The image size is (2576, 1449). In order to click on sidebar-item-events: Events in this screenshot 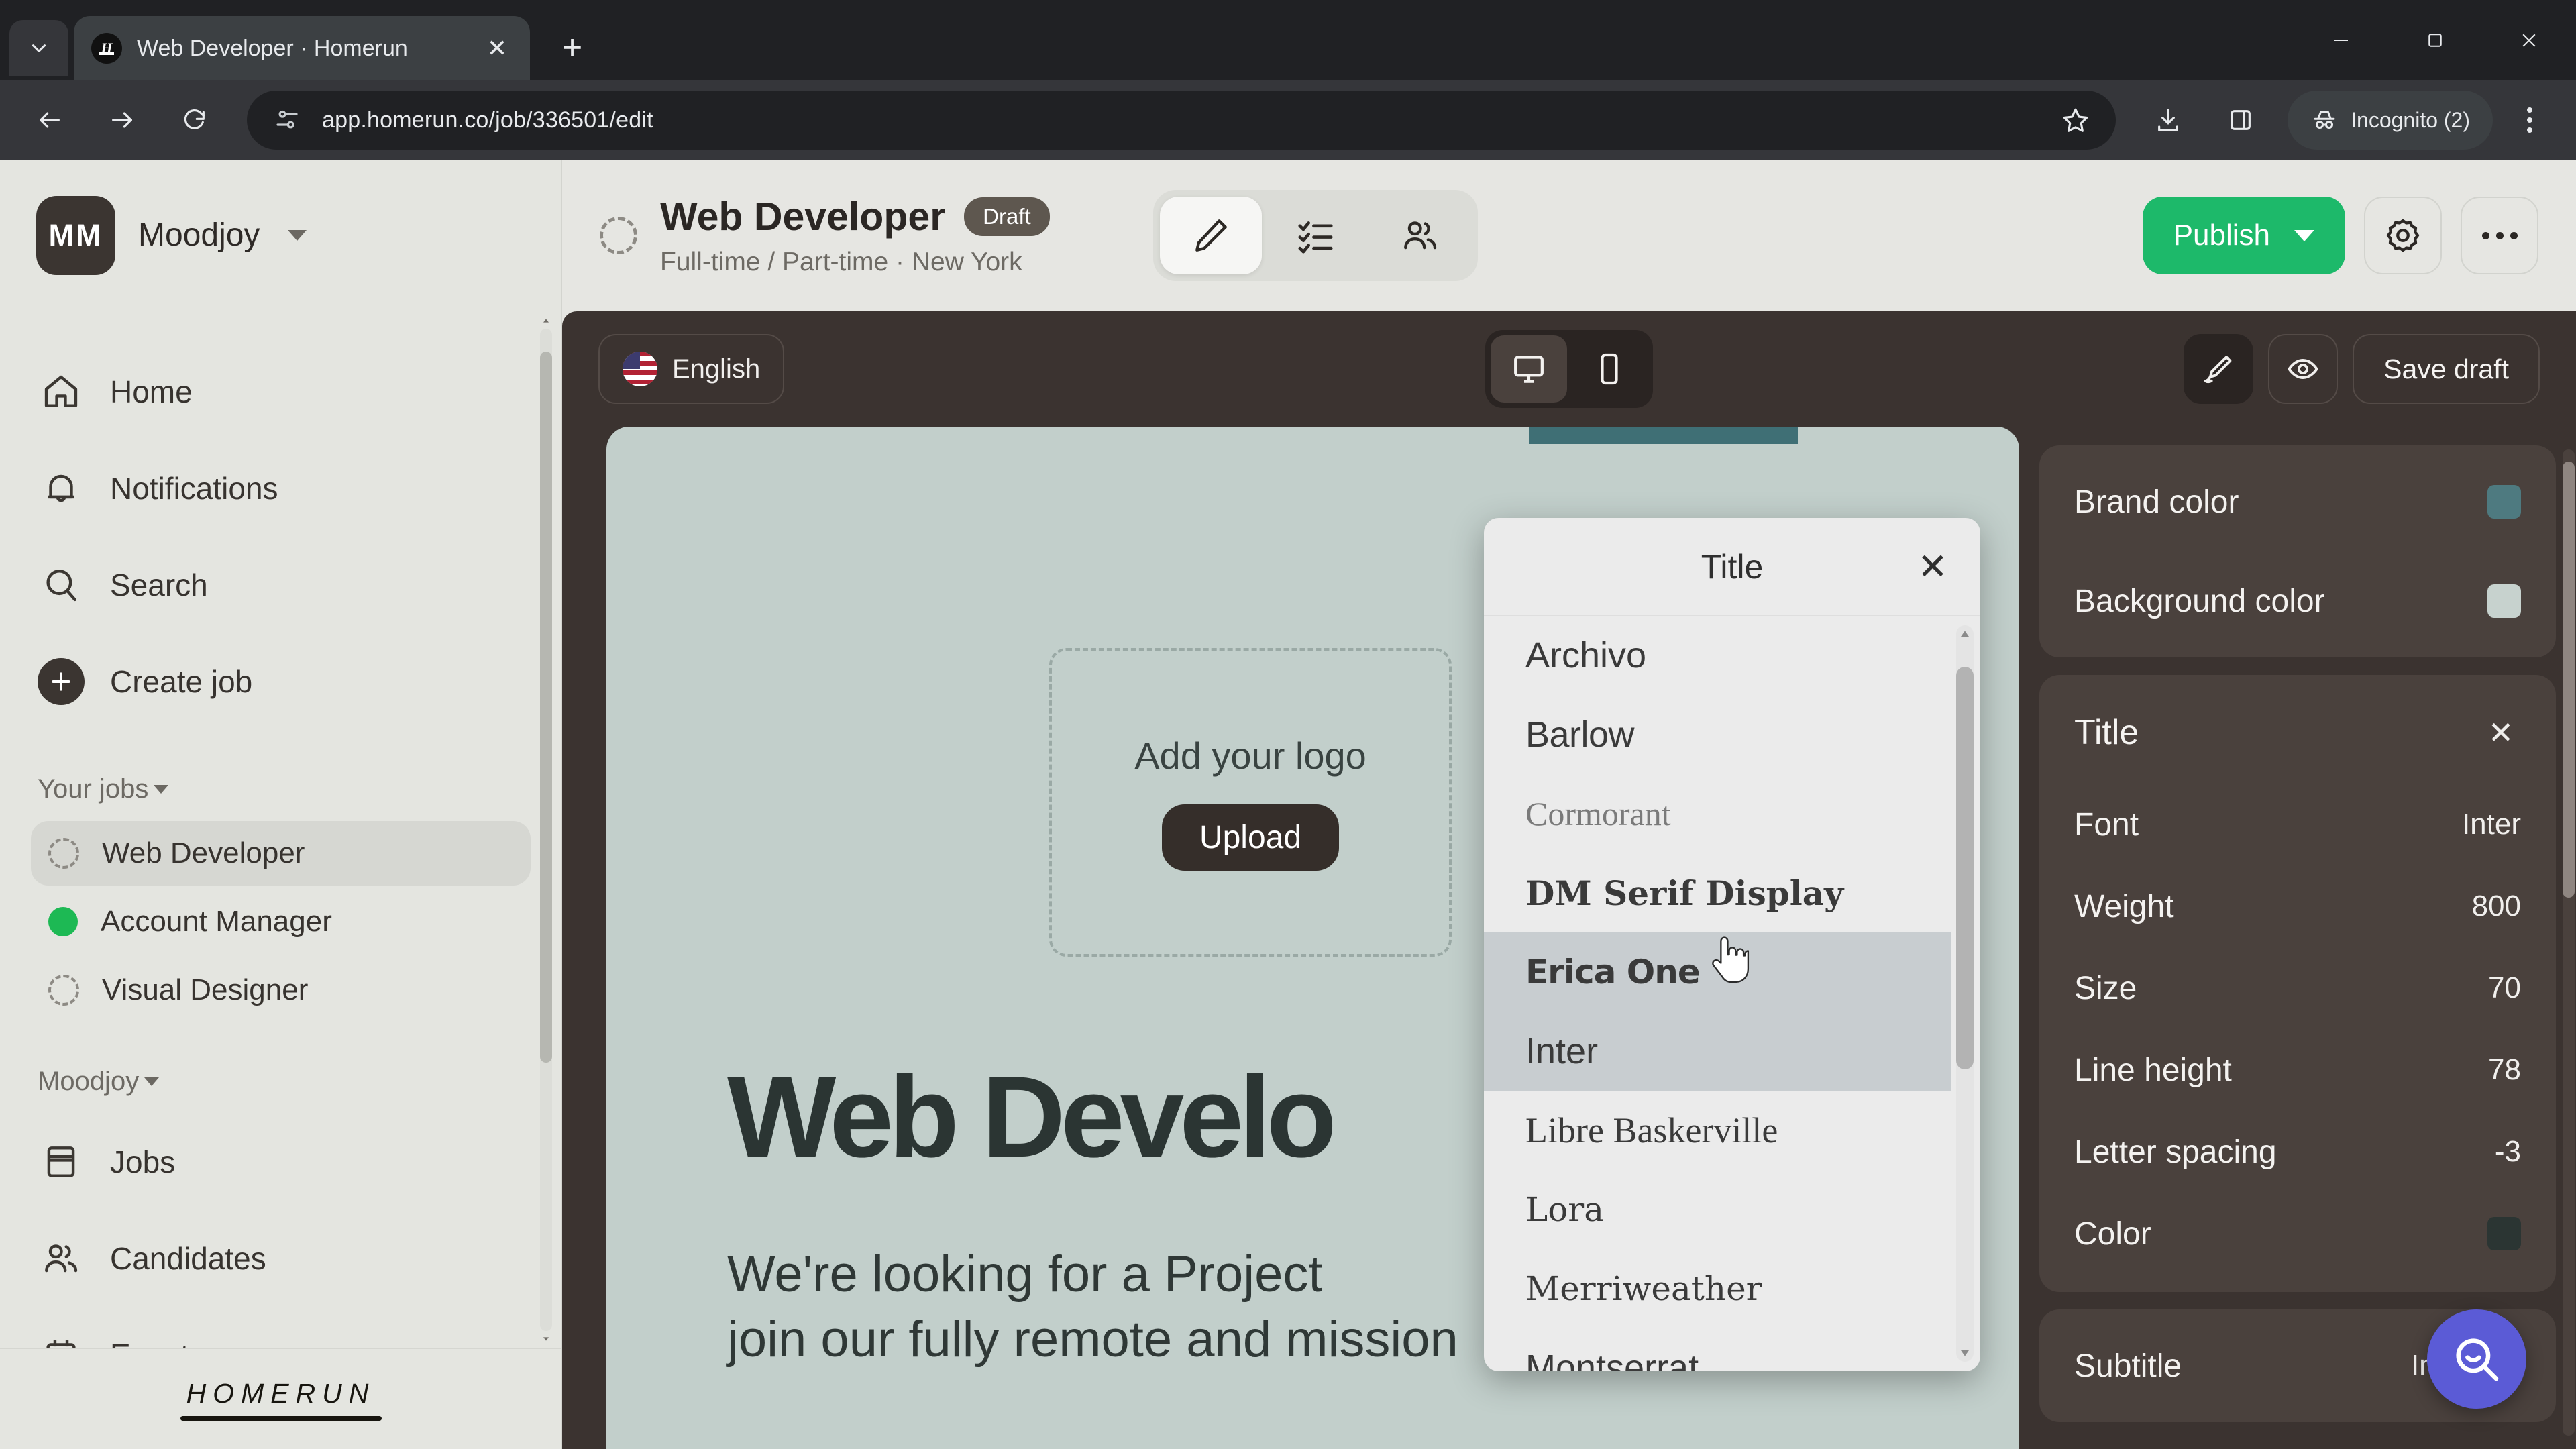, I will do `click(280, 1327)`.